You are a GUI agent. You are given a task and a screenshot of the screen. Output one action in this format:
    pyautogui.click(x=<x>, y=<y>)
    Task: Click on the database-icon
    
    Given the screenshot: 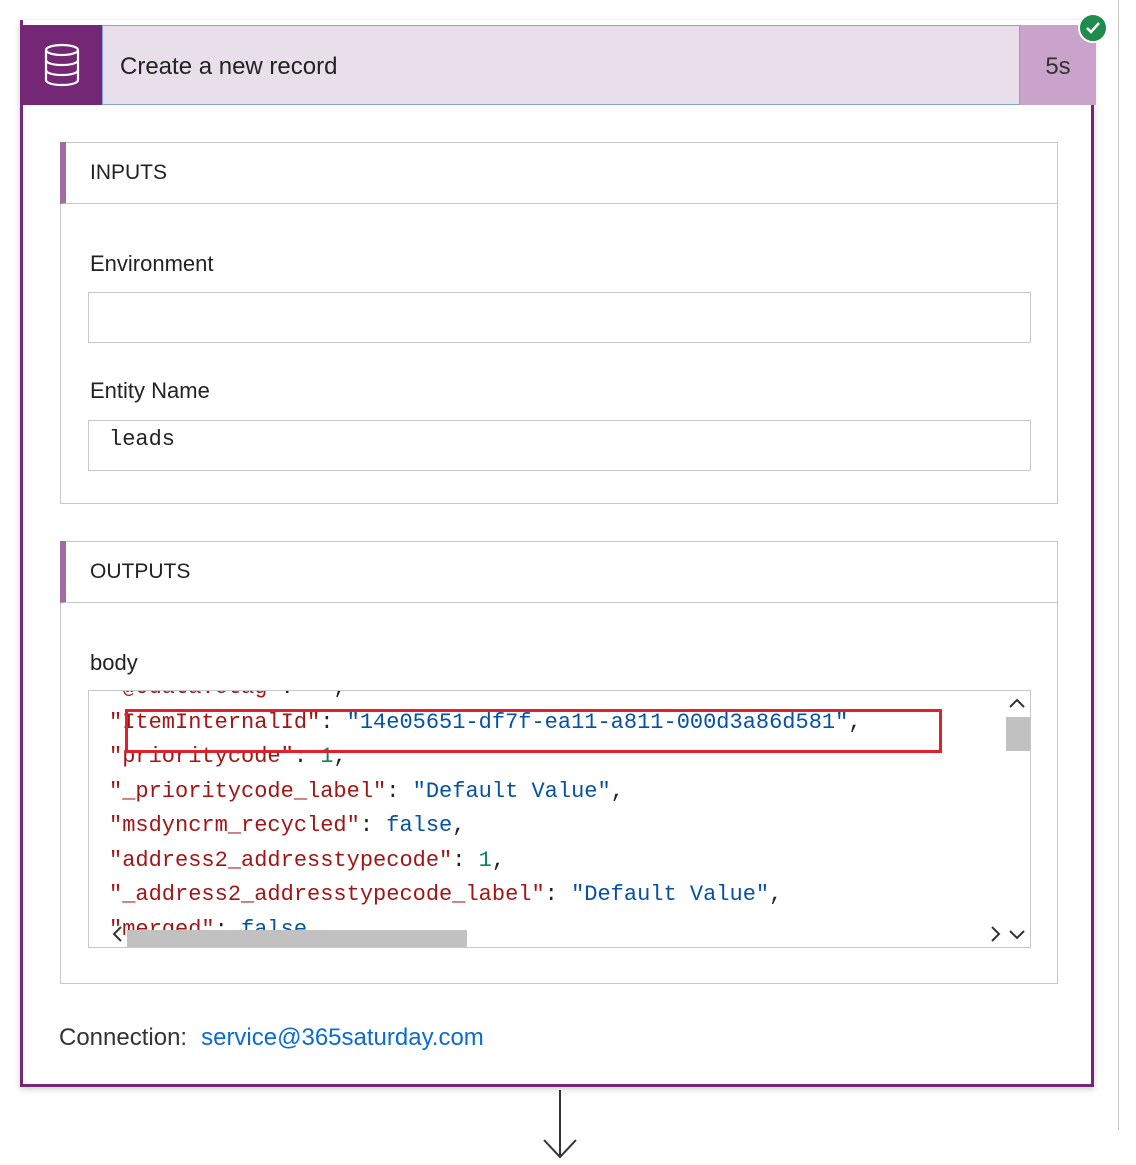 What is the action you would take?
    pyautogui.click(x=62, y=65)
    